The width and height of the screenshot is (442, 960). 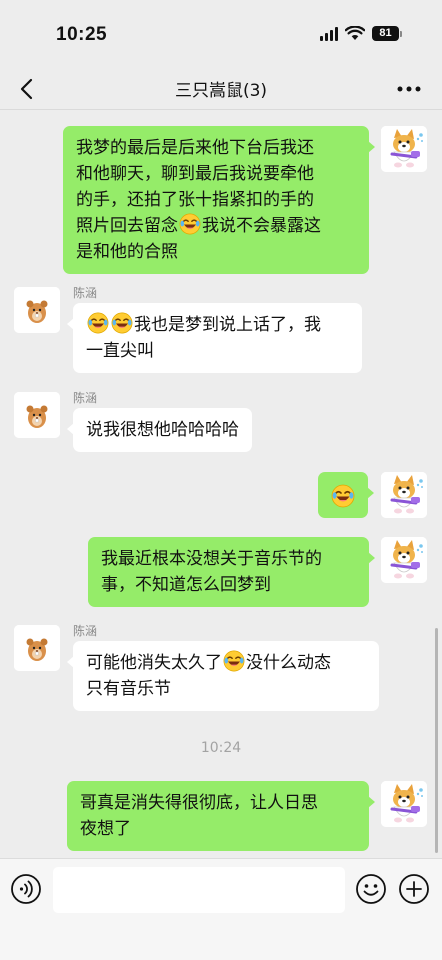 What do you see at coordinates (26, 889) in the screenshot?
I see `voice-input-icon` at bounding box center [26, 889].